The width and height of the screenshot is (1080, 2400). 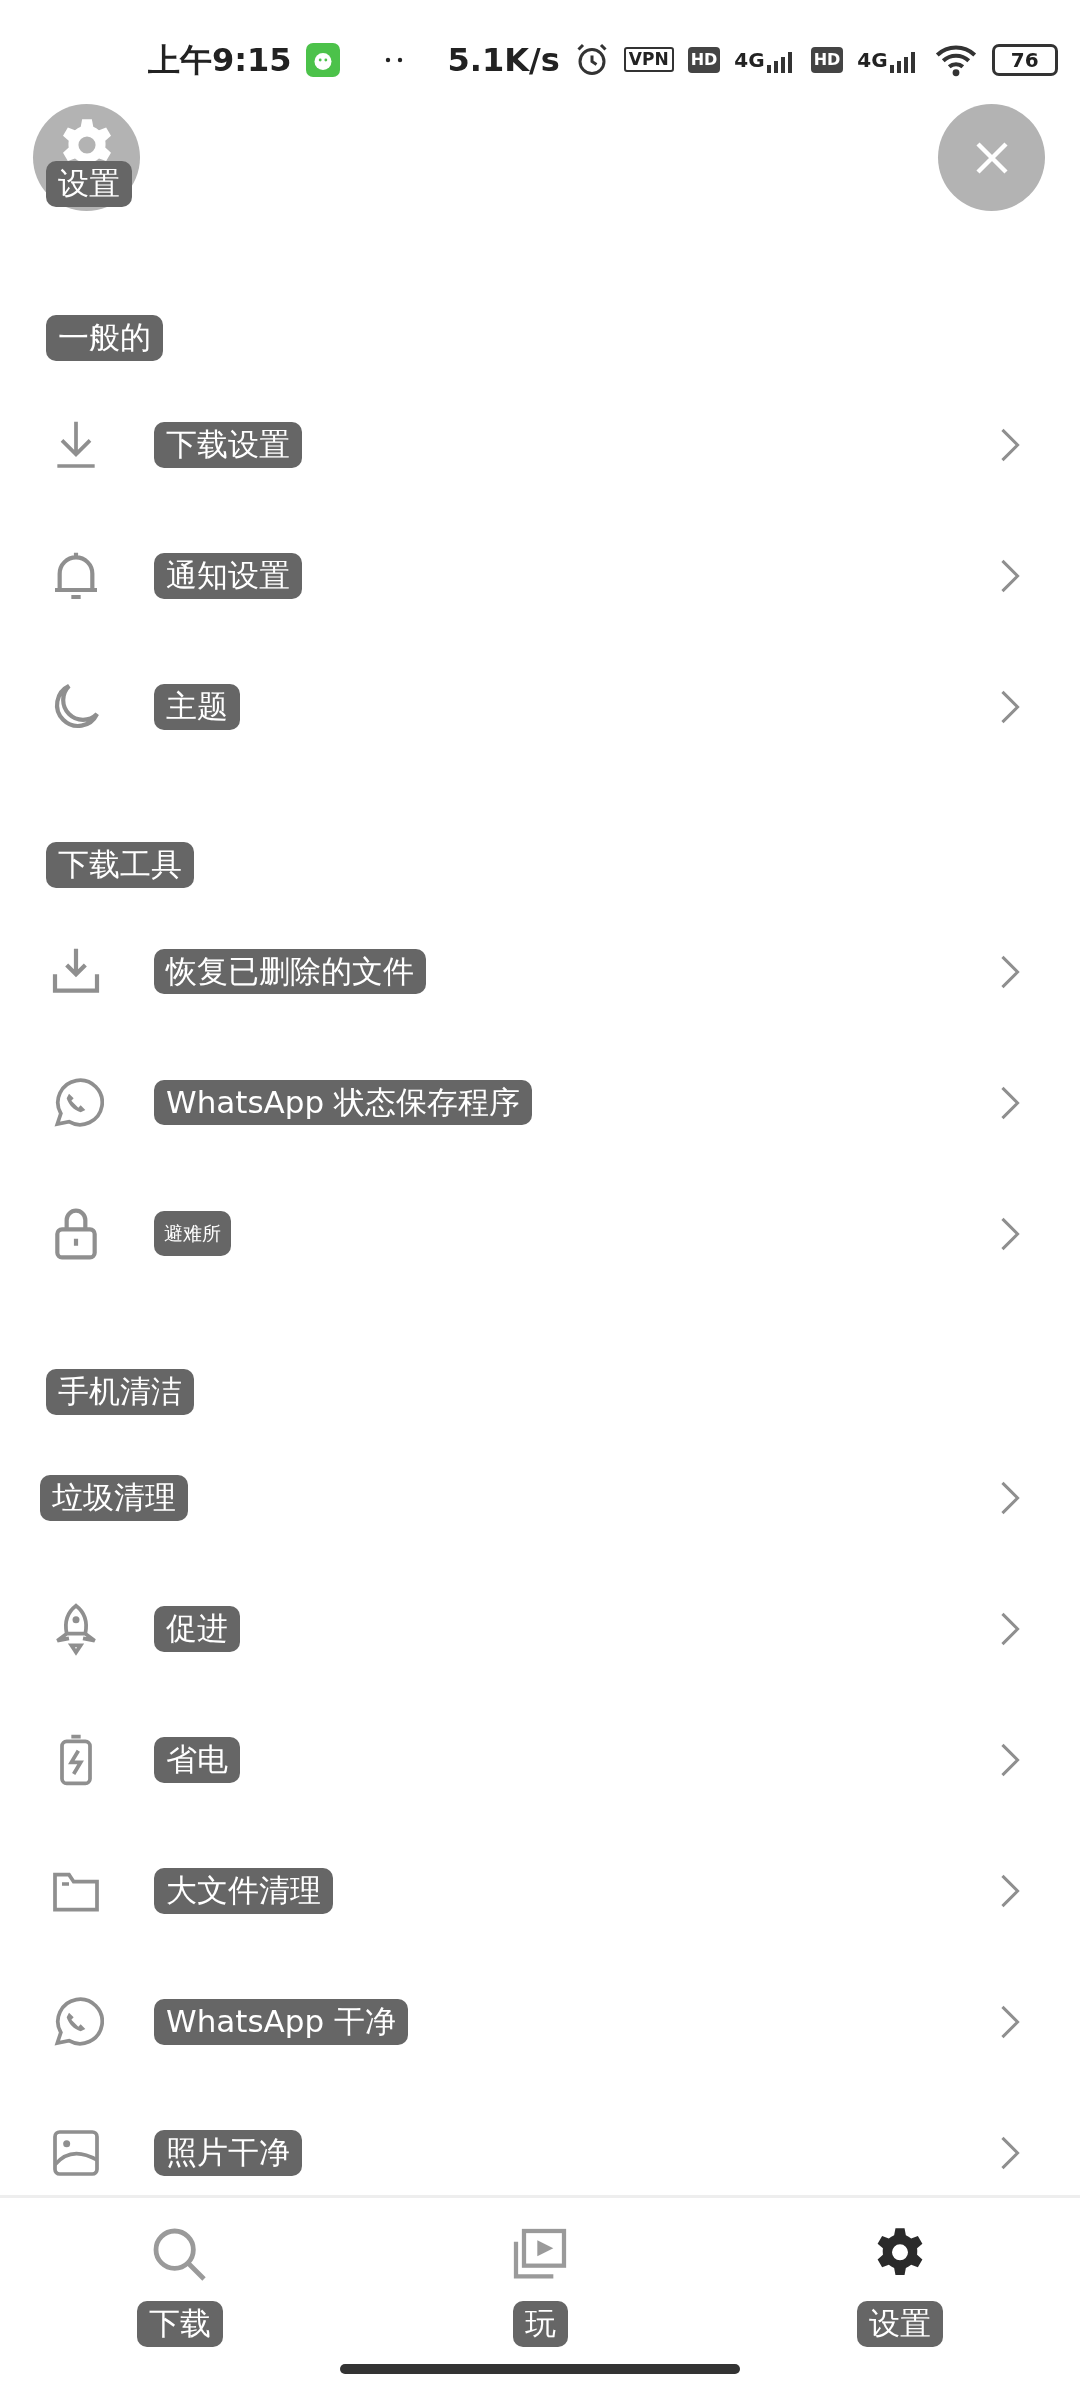 What do you see at coordinates (243, 1891) in the screenshot?
I see `row-label: 大文件清理` at bounding box center [243, 1891].